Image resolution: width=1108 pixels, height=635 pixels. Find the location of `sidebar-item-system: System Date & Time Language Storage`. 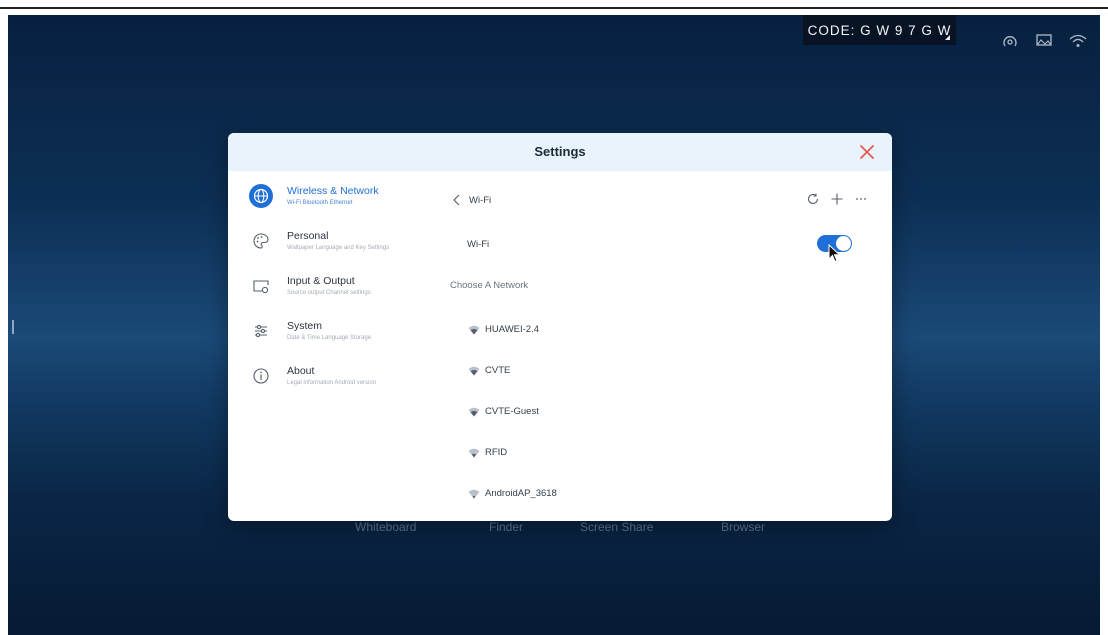

sidebar-item-system: System Date & Time Language Storage is located at coordinates (331, 338).